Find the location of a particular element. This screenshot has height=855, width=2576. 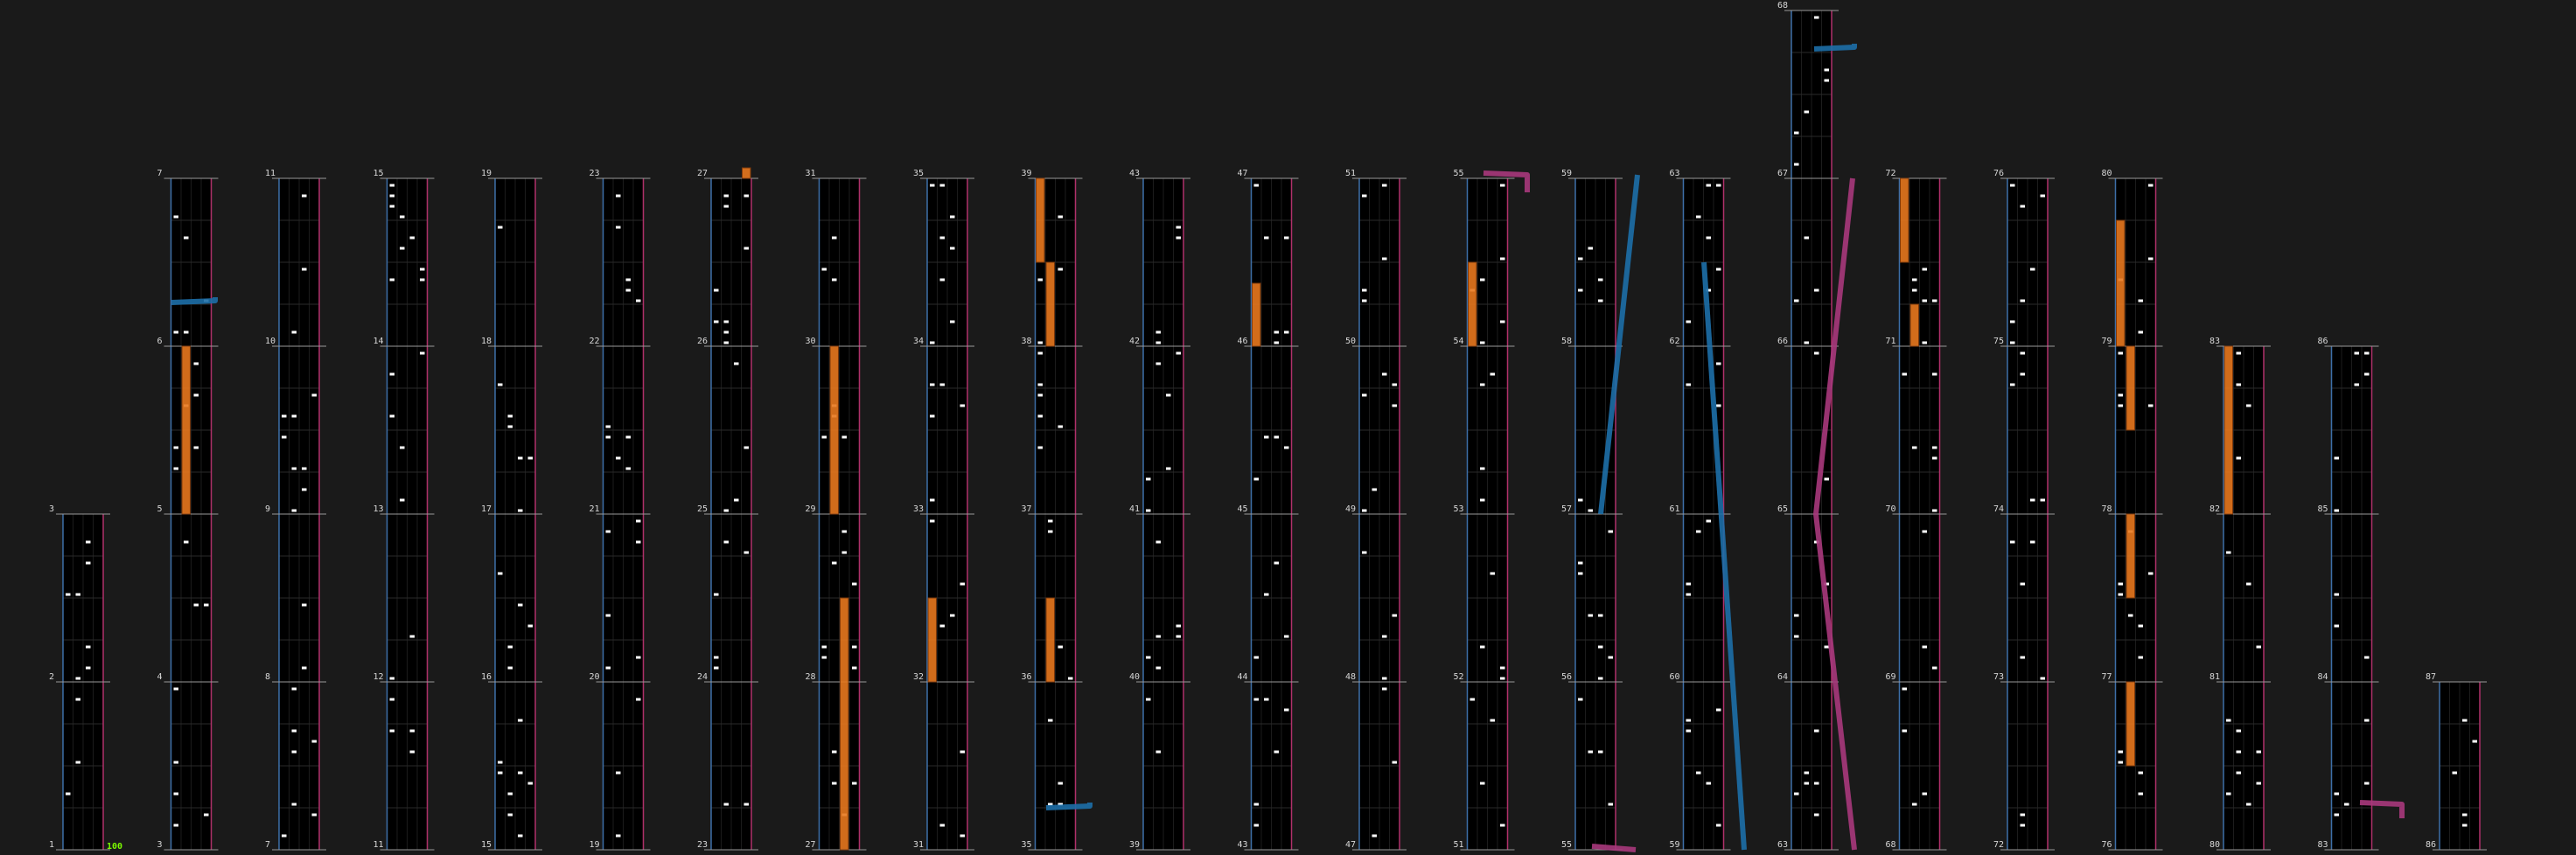

measure-number: 35 is located at coordinates (1027, 845).